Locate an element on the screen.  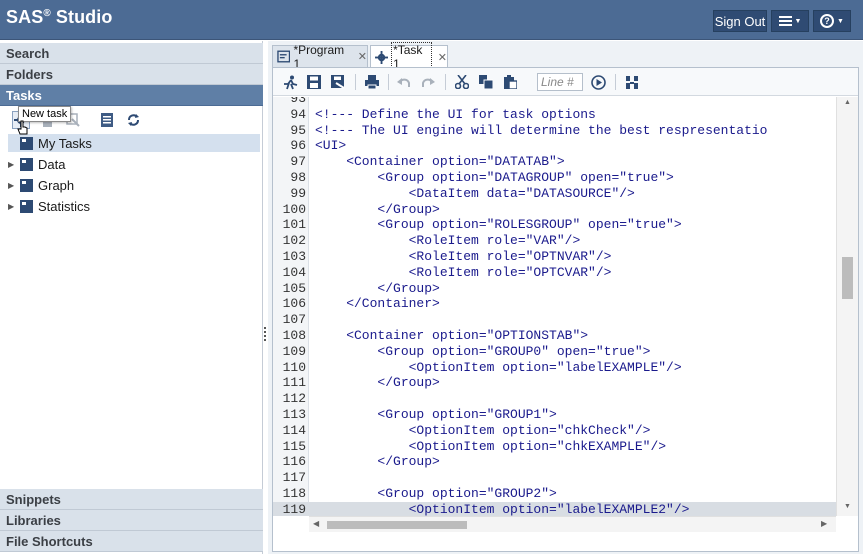
line-number: 114 is located at coordinates (294, 430).